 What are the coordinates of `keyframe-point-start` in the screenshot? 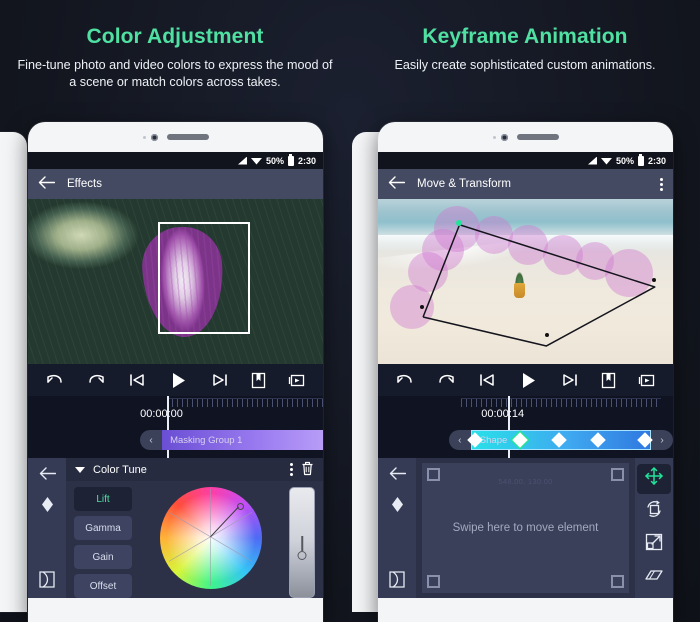 It's located at (459, 222).